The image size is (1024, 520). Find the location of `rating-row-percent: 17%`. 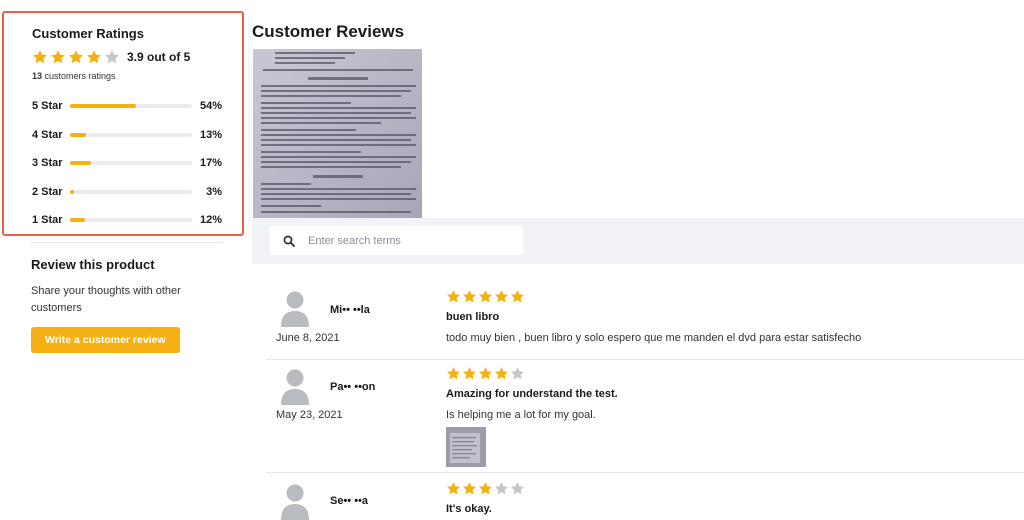

rating-row-percent: 17% is located at coordinates (210, 163).